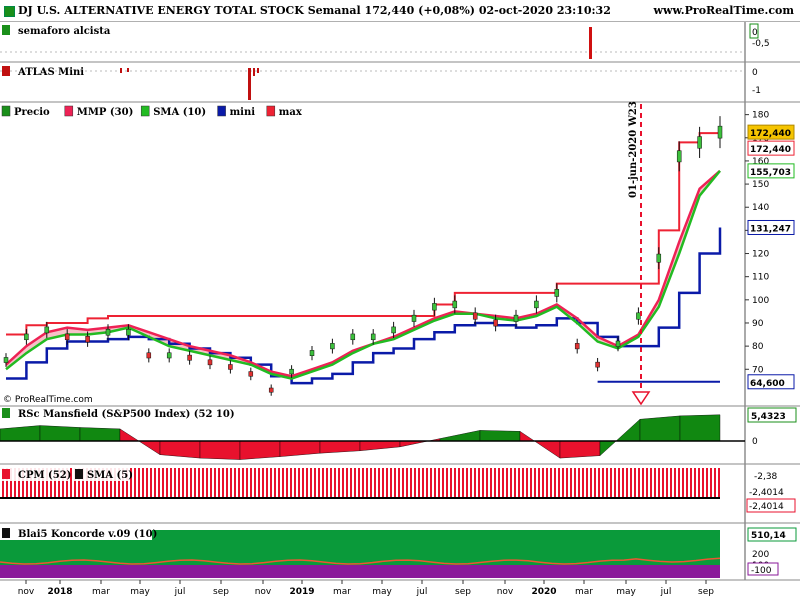  Describe the element at coordinates (48, 400) in the screenshot. I see `watermark: © ProRealTime.com` at that location.